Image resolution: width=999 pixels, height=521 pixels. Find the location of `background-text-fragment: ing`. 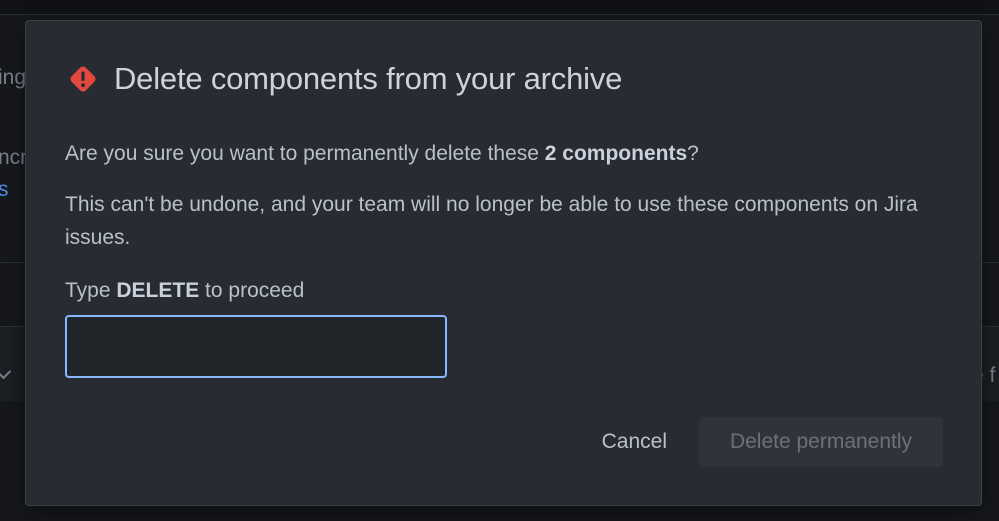

background-text-fragment: ing is located at coordinates (13, 77).